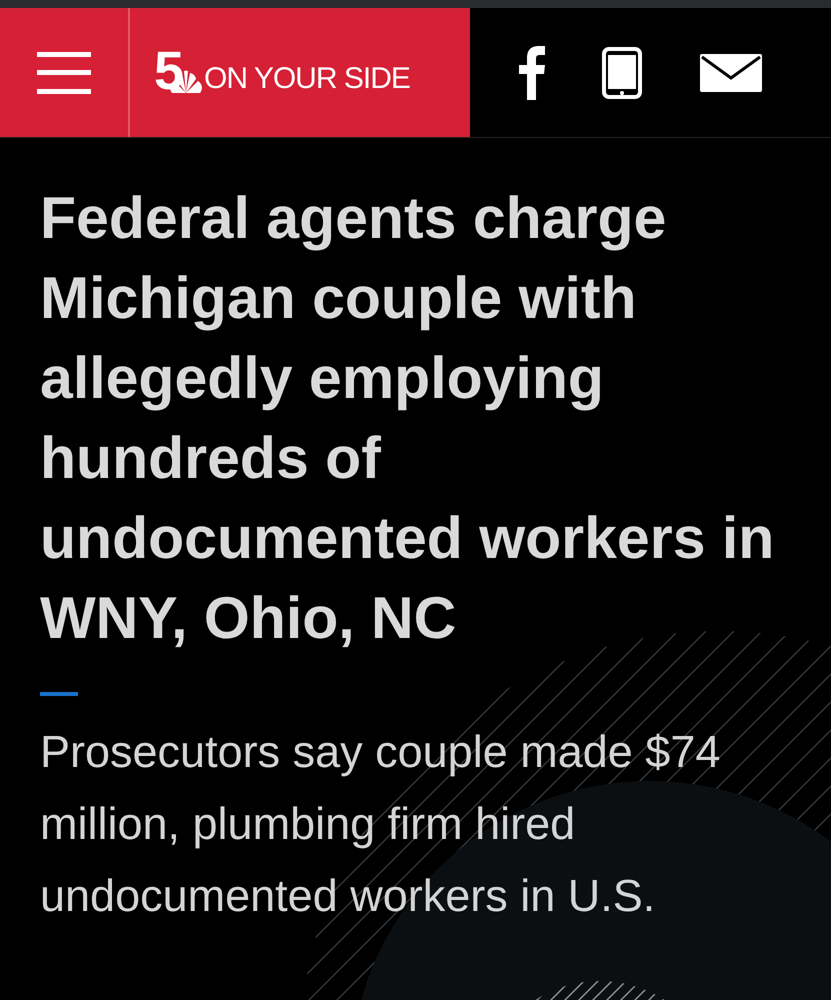 The width and height of the screenshot is (831, 1000). I want to click on facebook-icon, so click(531, 73).